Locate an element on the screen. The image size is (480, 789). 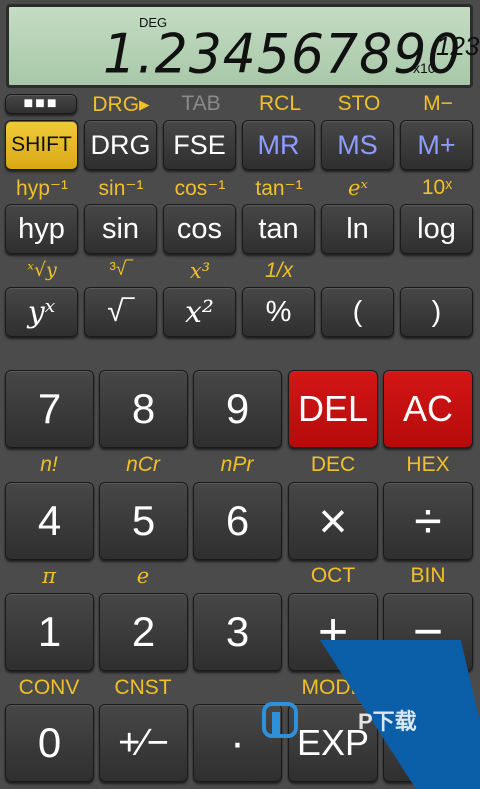
power-button: yˣ is located at coordinates (41, 312).